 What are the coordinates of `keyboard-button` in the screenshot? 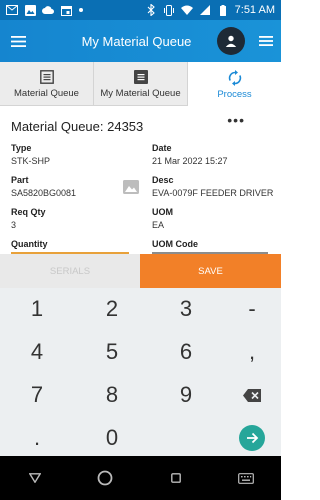 It's located at (246, 478).